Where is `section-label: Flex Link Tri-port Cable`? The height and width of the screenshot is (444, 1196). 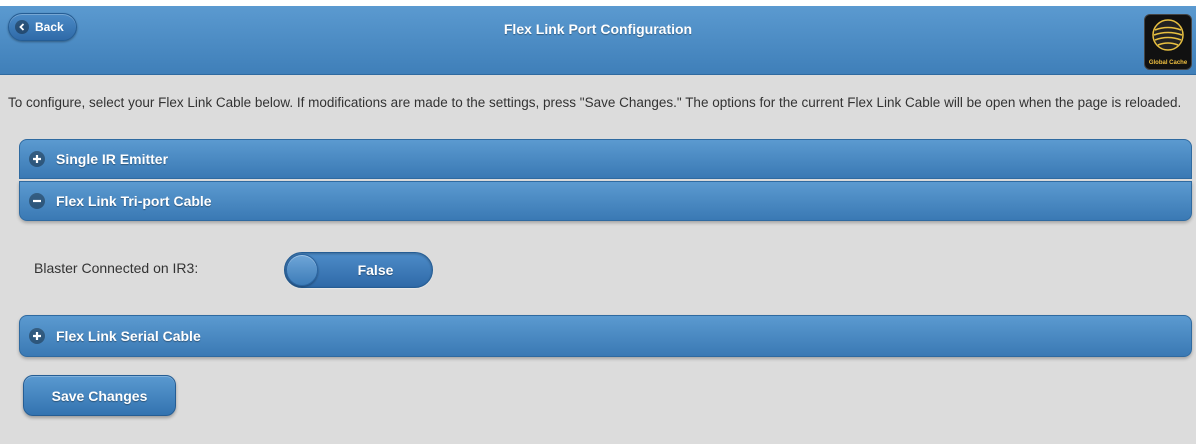
section-label: Flex Link Tri-port Cable is located at coordinates (134, 201).